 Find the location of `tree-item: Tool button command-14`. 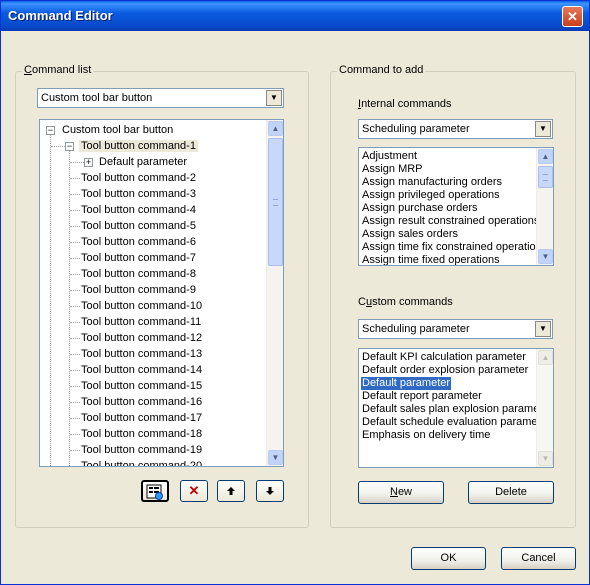

tree-item: Tool button command-14 is located at coordinates (153, 370).